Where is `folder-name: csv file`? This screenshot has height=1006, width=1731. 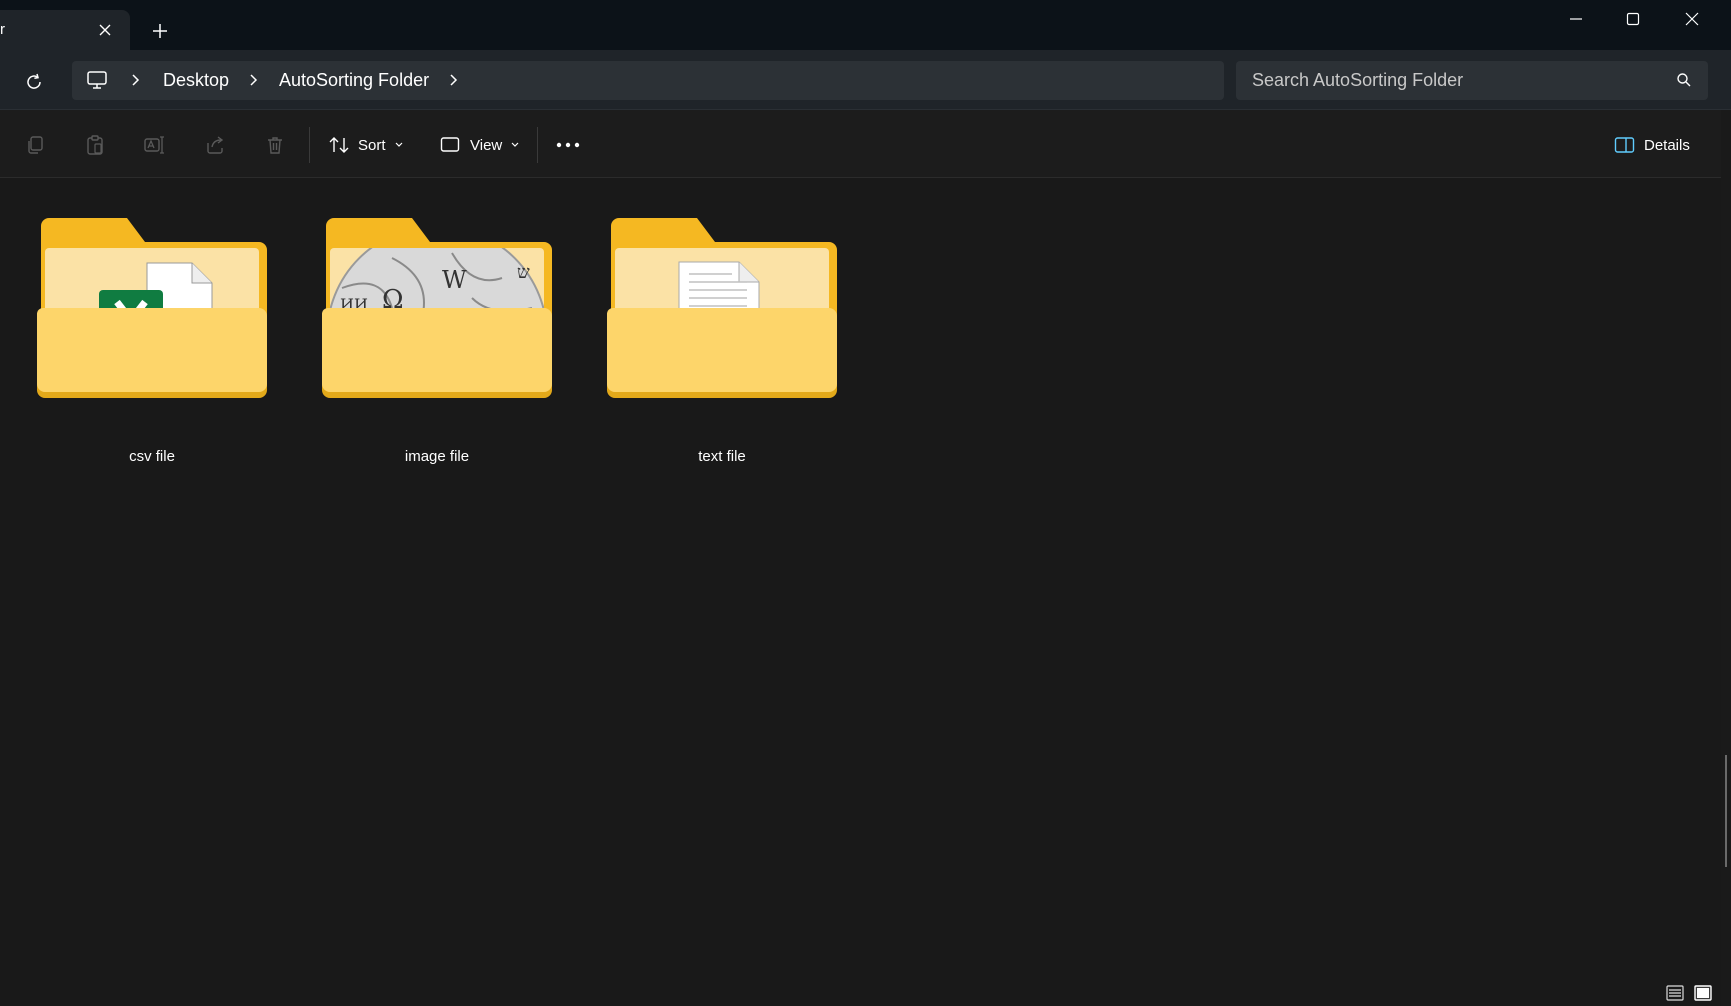
folder-name: csv file is located at coordinates (152, 456).